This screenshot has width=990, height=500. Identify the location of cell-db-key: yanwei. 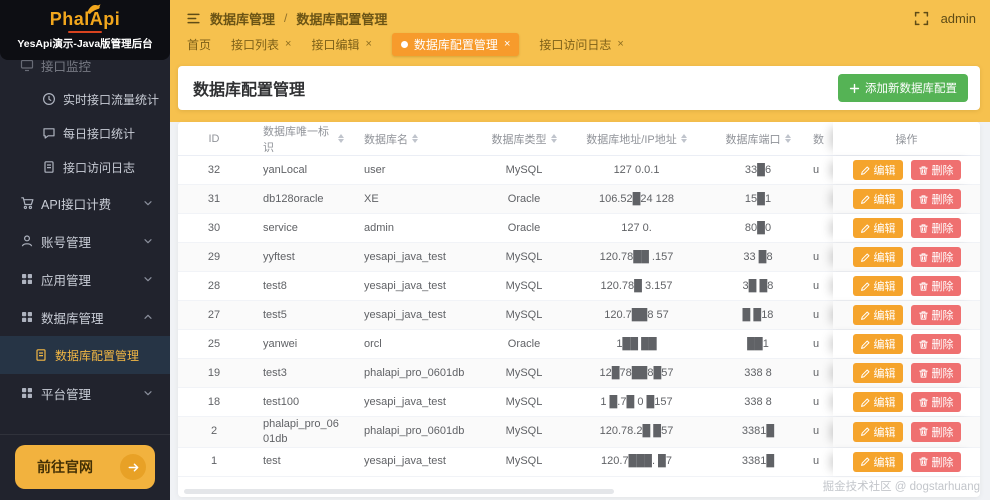
(280, 343).